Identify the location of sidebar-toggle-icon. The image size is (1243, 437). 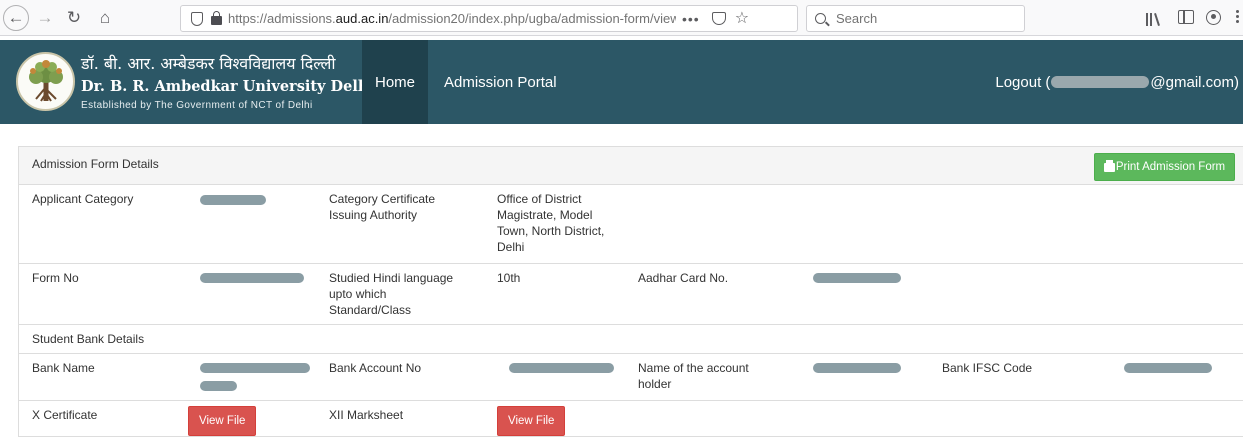
(1186, 17).